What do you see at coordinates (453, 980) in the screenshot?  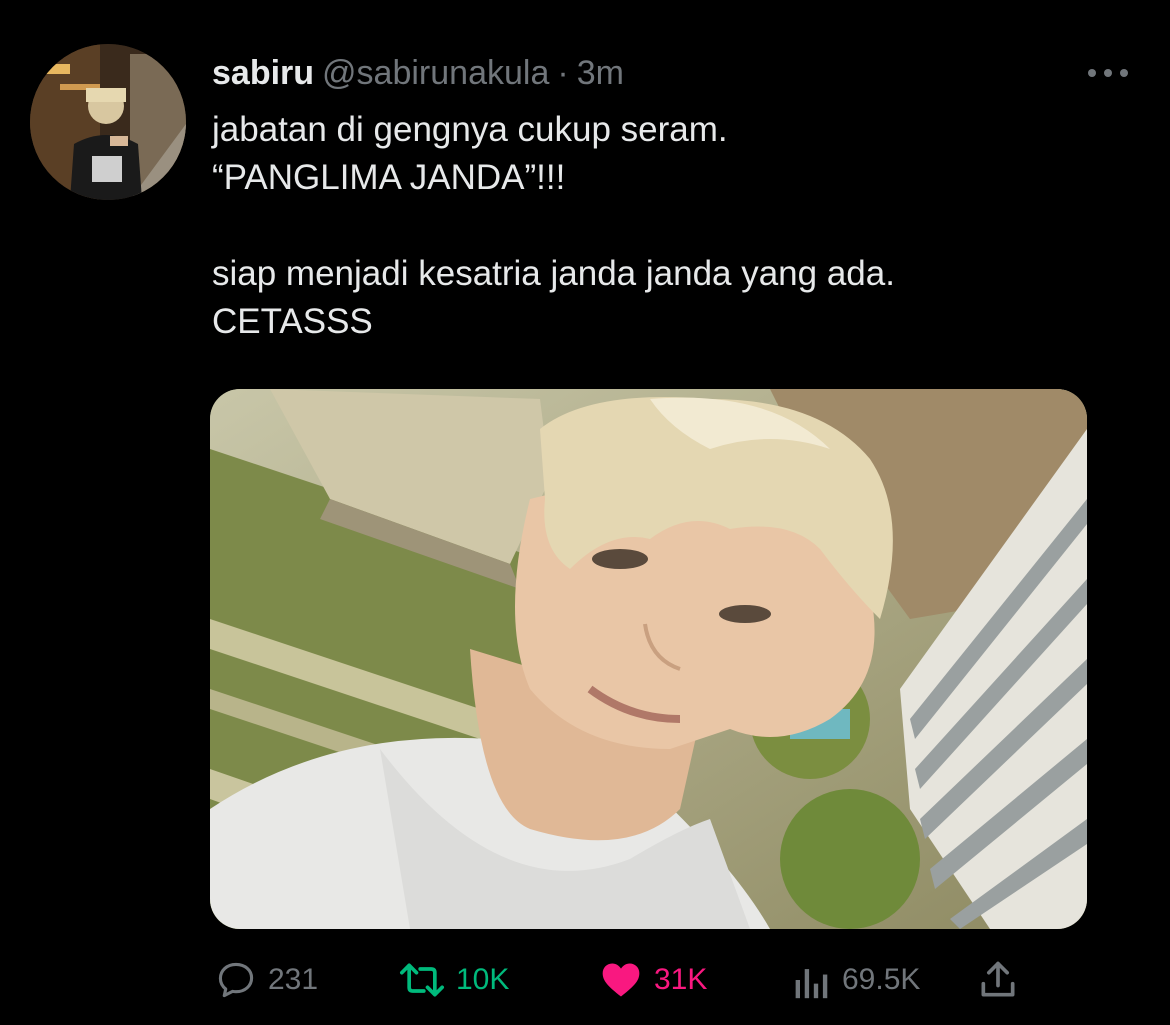 I see `retweet-button: 10K` at bounding box center [453, 980].